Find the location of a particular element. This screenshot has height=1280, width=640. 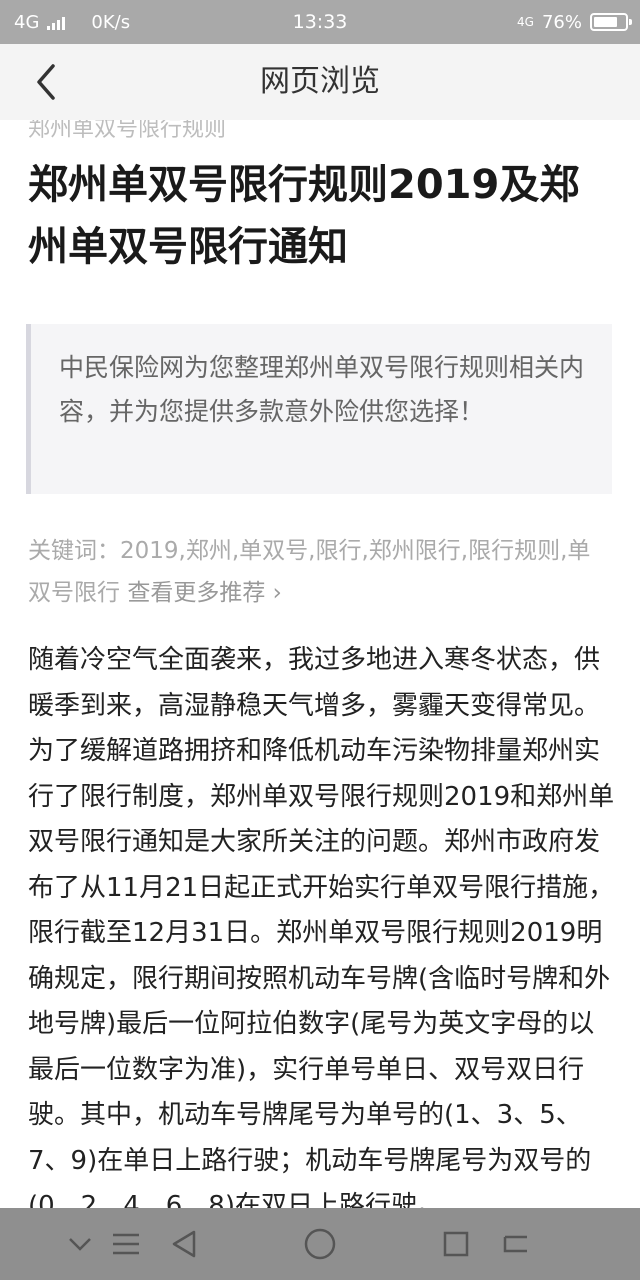

more-recommendations-link: 查看更多推荐 › is located at coordinates (204, 593).